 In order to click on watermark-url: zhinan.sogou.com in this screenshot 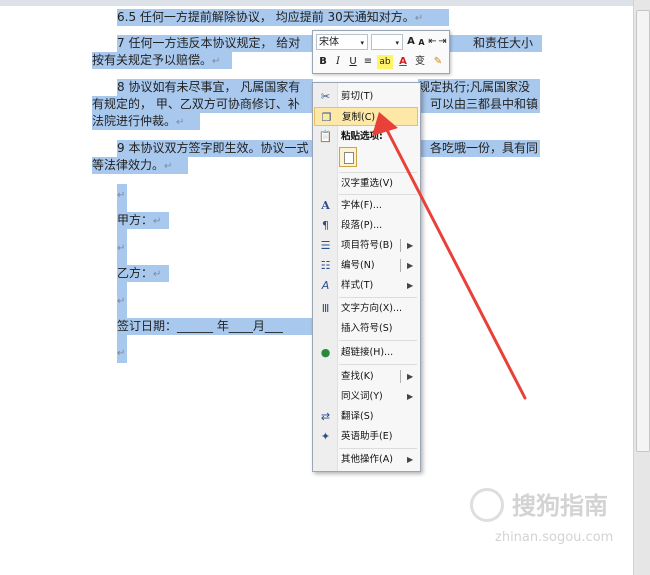, I will do `click(554, 537)`.